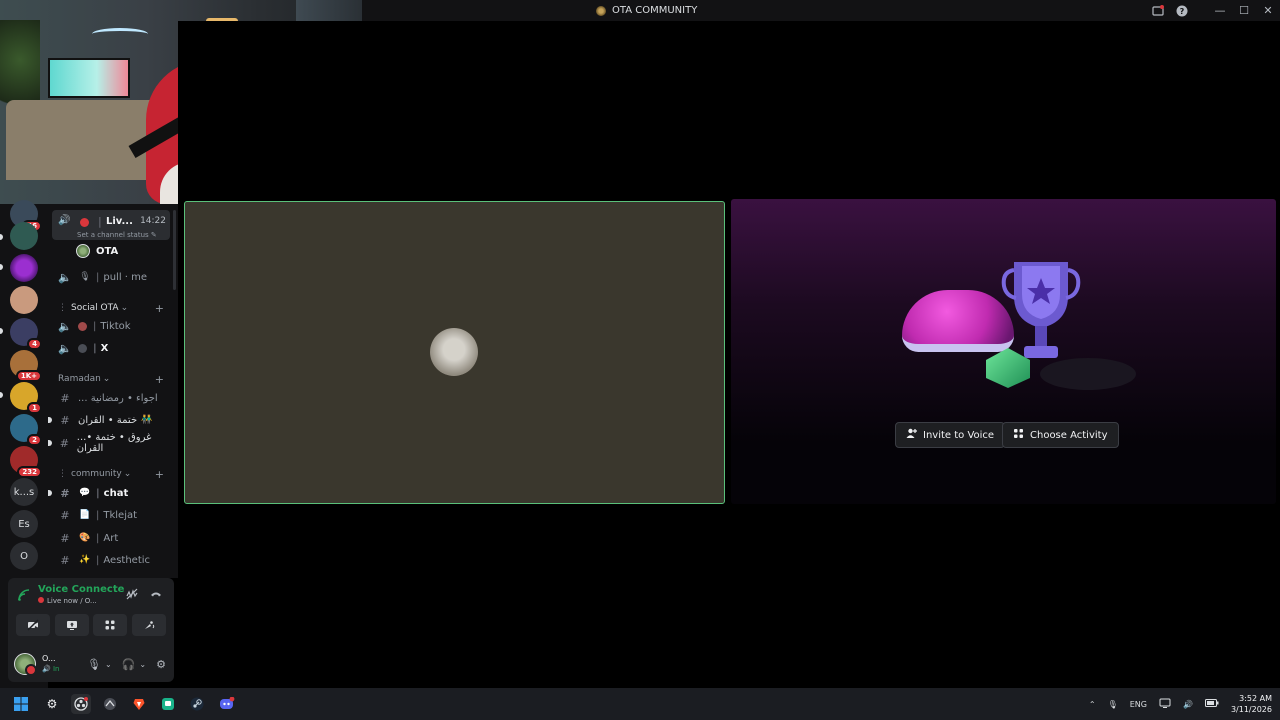  What do you see at coordinates (227, 704) in the screenshot?
I see `discord-icon` at bounding box center [227, 704].